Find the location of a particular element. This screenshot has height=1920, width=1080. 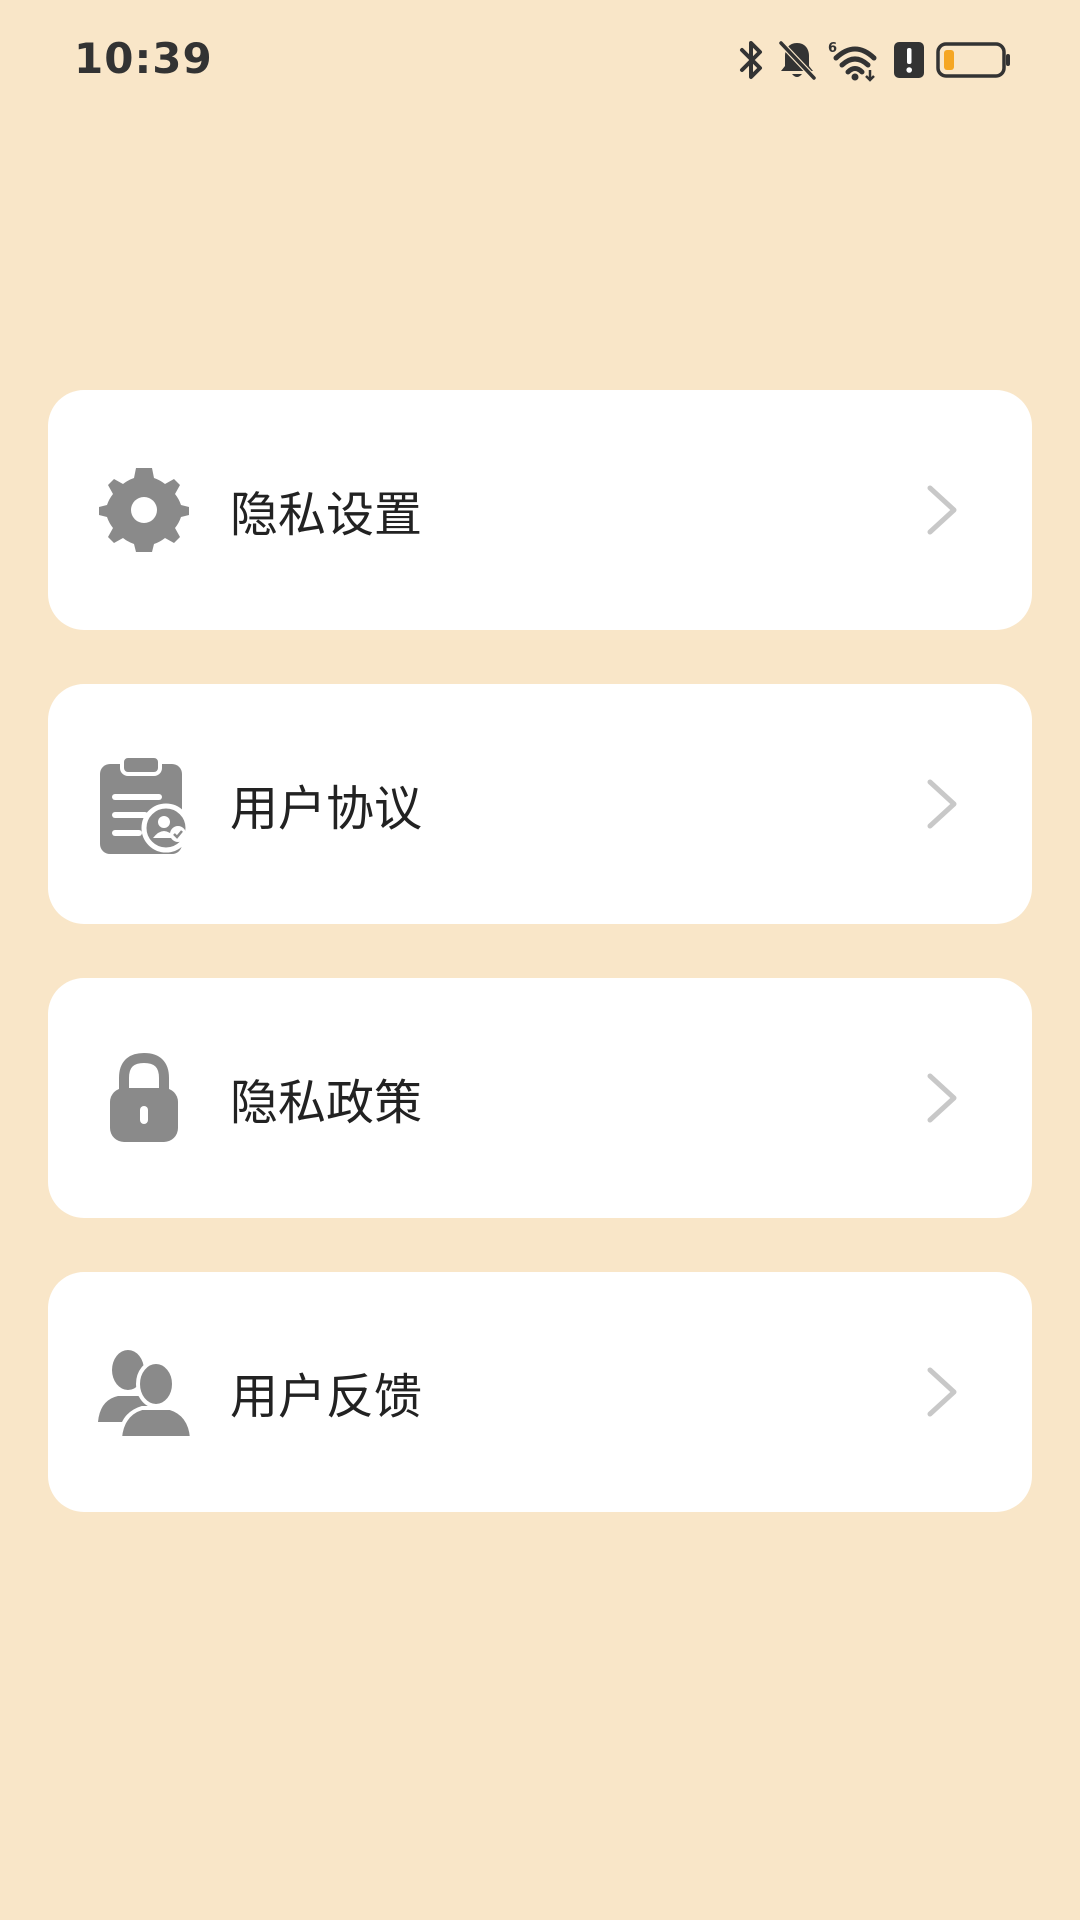

menu-item-user-feedback: 用户反馈 is located at coordinates (540, 1392).